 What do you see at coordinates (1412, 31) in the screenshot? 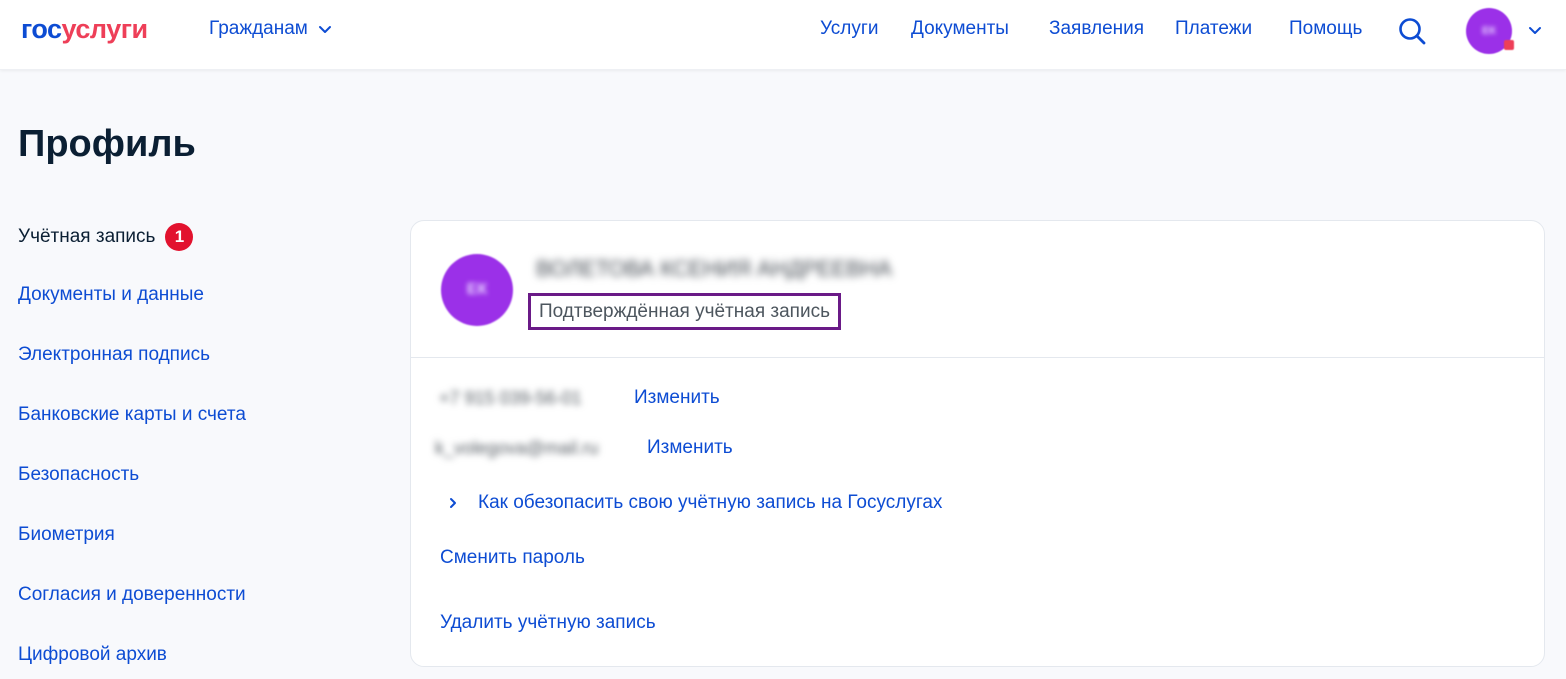
I see `search-icon` at bounding box center [1412, 31].